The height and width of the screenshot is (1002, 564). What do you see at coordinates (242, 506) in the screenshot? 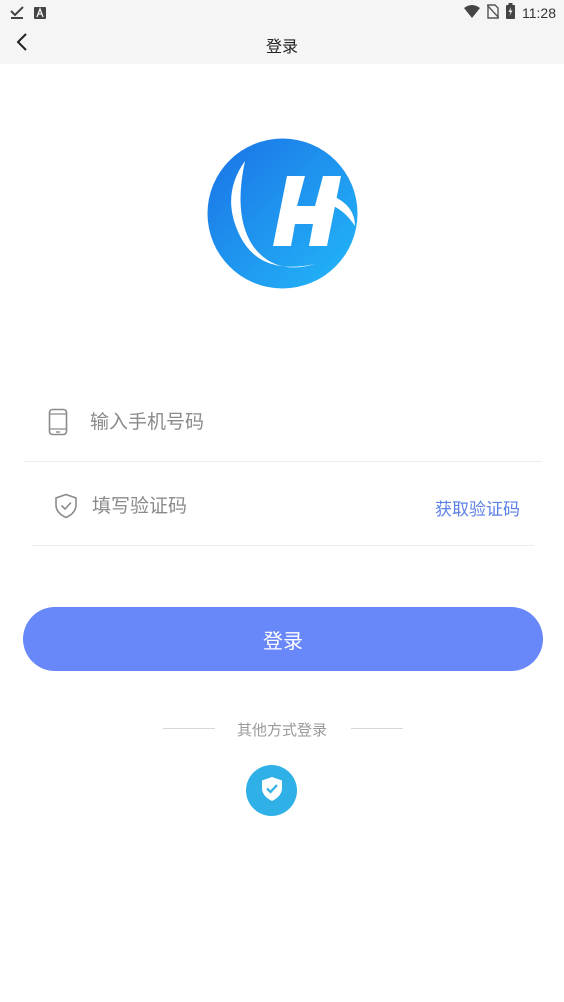
I see `verification-code-input` at bounding box center [242, 506].